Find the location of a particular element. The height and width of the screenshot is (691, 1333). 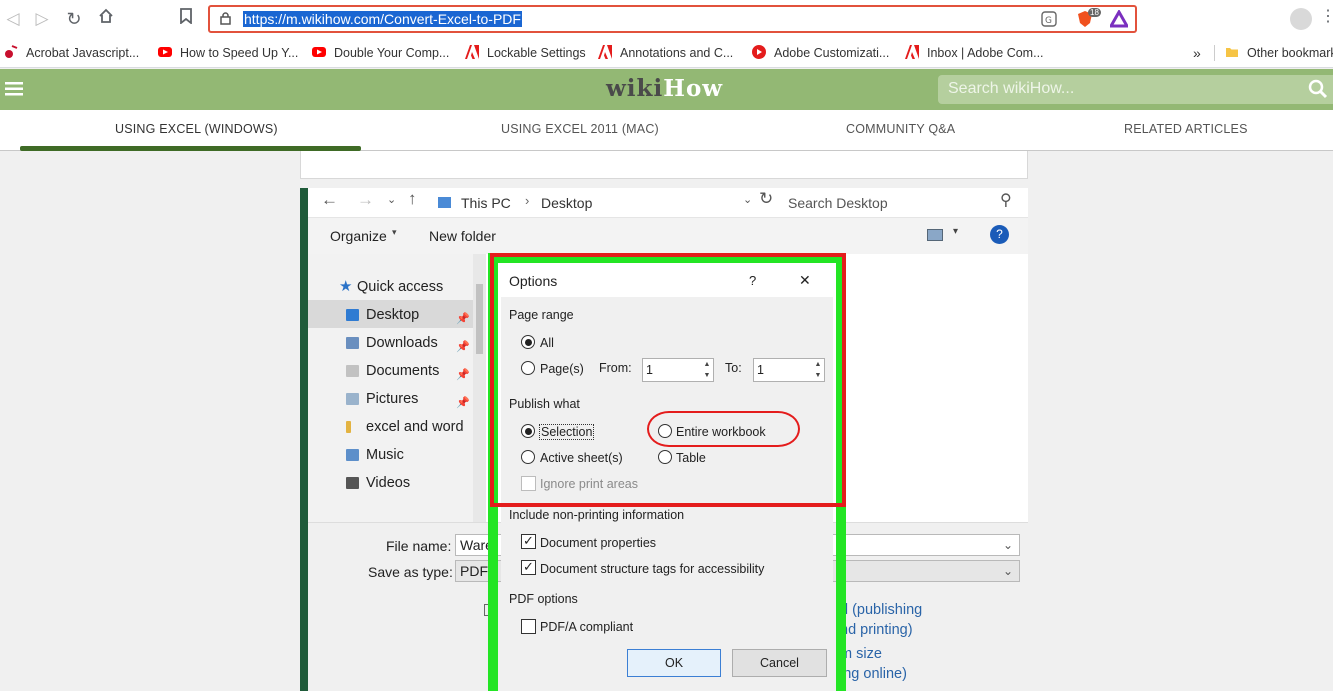

save-type-label: Save as type: is located at coordinates (410, 572).